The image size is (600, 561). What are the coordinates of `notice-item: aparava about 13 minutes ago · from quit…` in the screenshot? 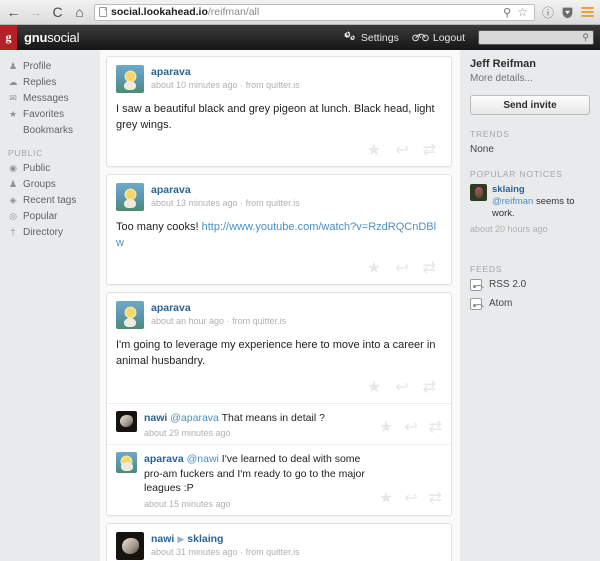 It's located at (279, 230).